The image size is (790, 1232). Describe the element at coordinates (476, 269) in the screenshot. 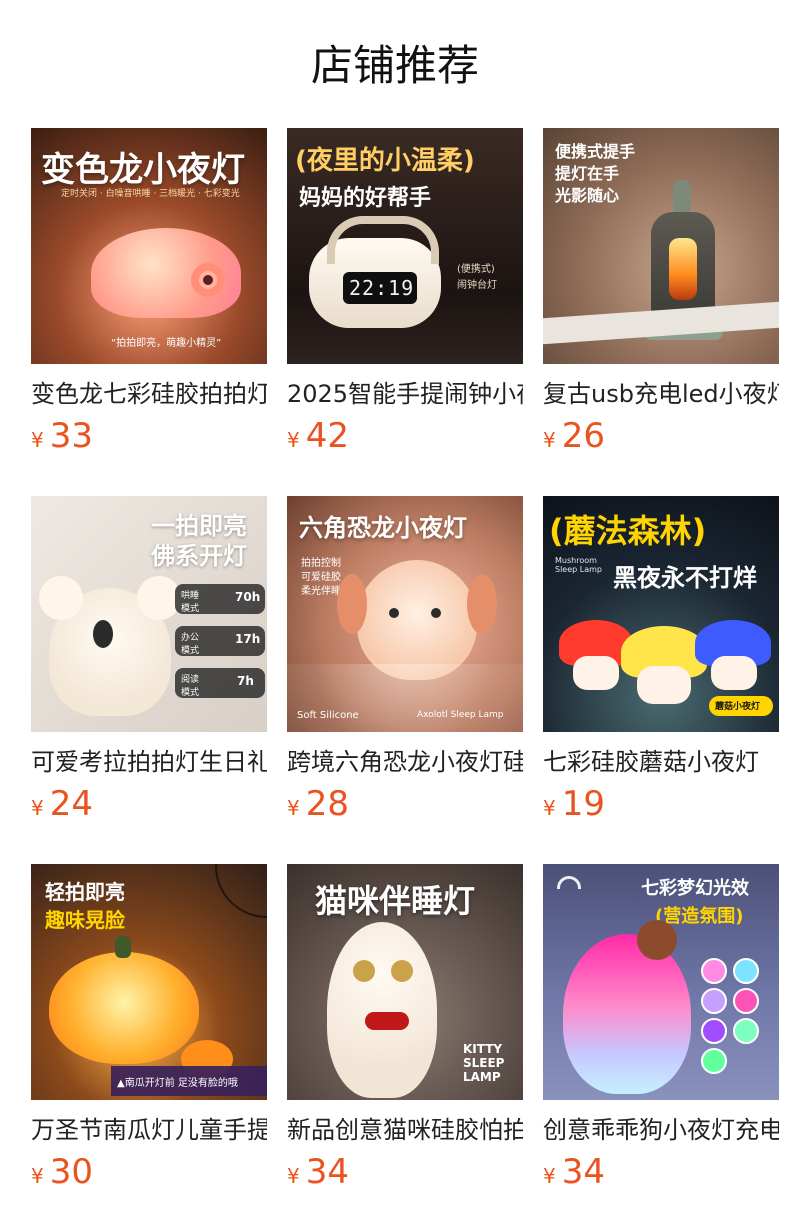

I see `side-label-1: (便携式)` at that location.